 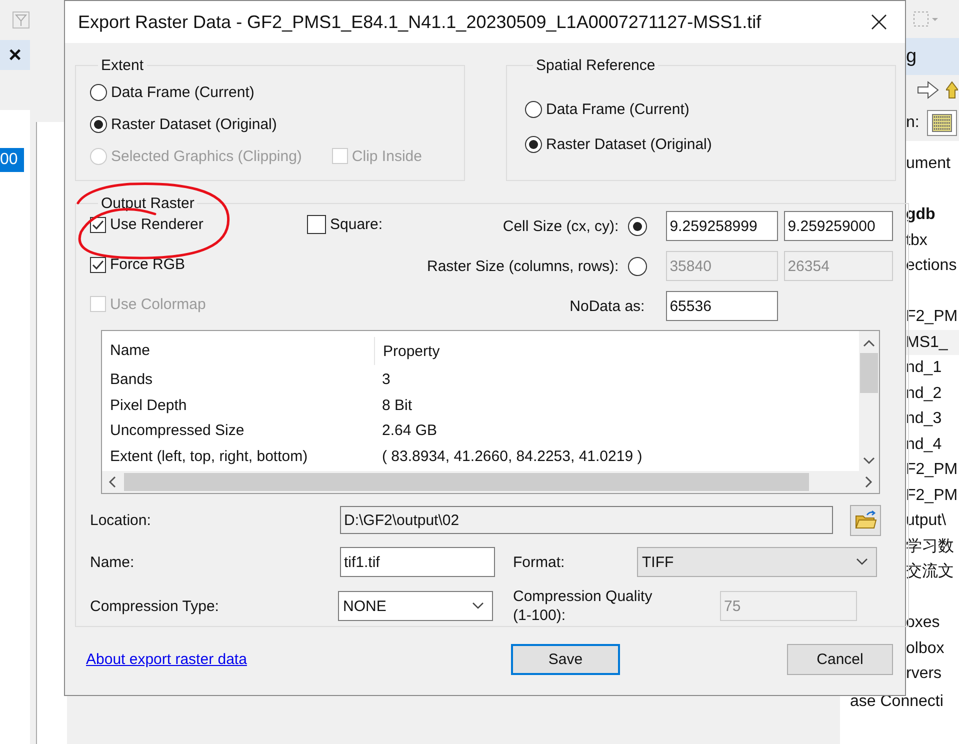 I want to click on browse-button, so click(x=865, y=520).